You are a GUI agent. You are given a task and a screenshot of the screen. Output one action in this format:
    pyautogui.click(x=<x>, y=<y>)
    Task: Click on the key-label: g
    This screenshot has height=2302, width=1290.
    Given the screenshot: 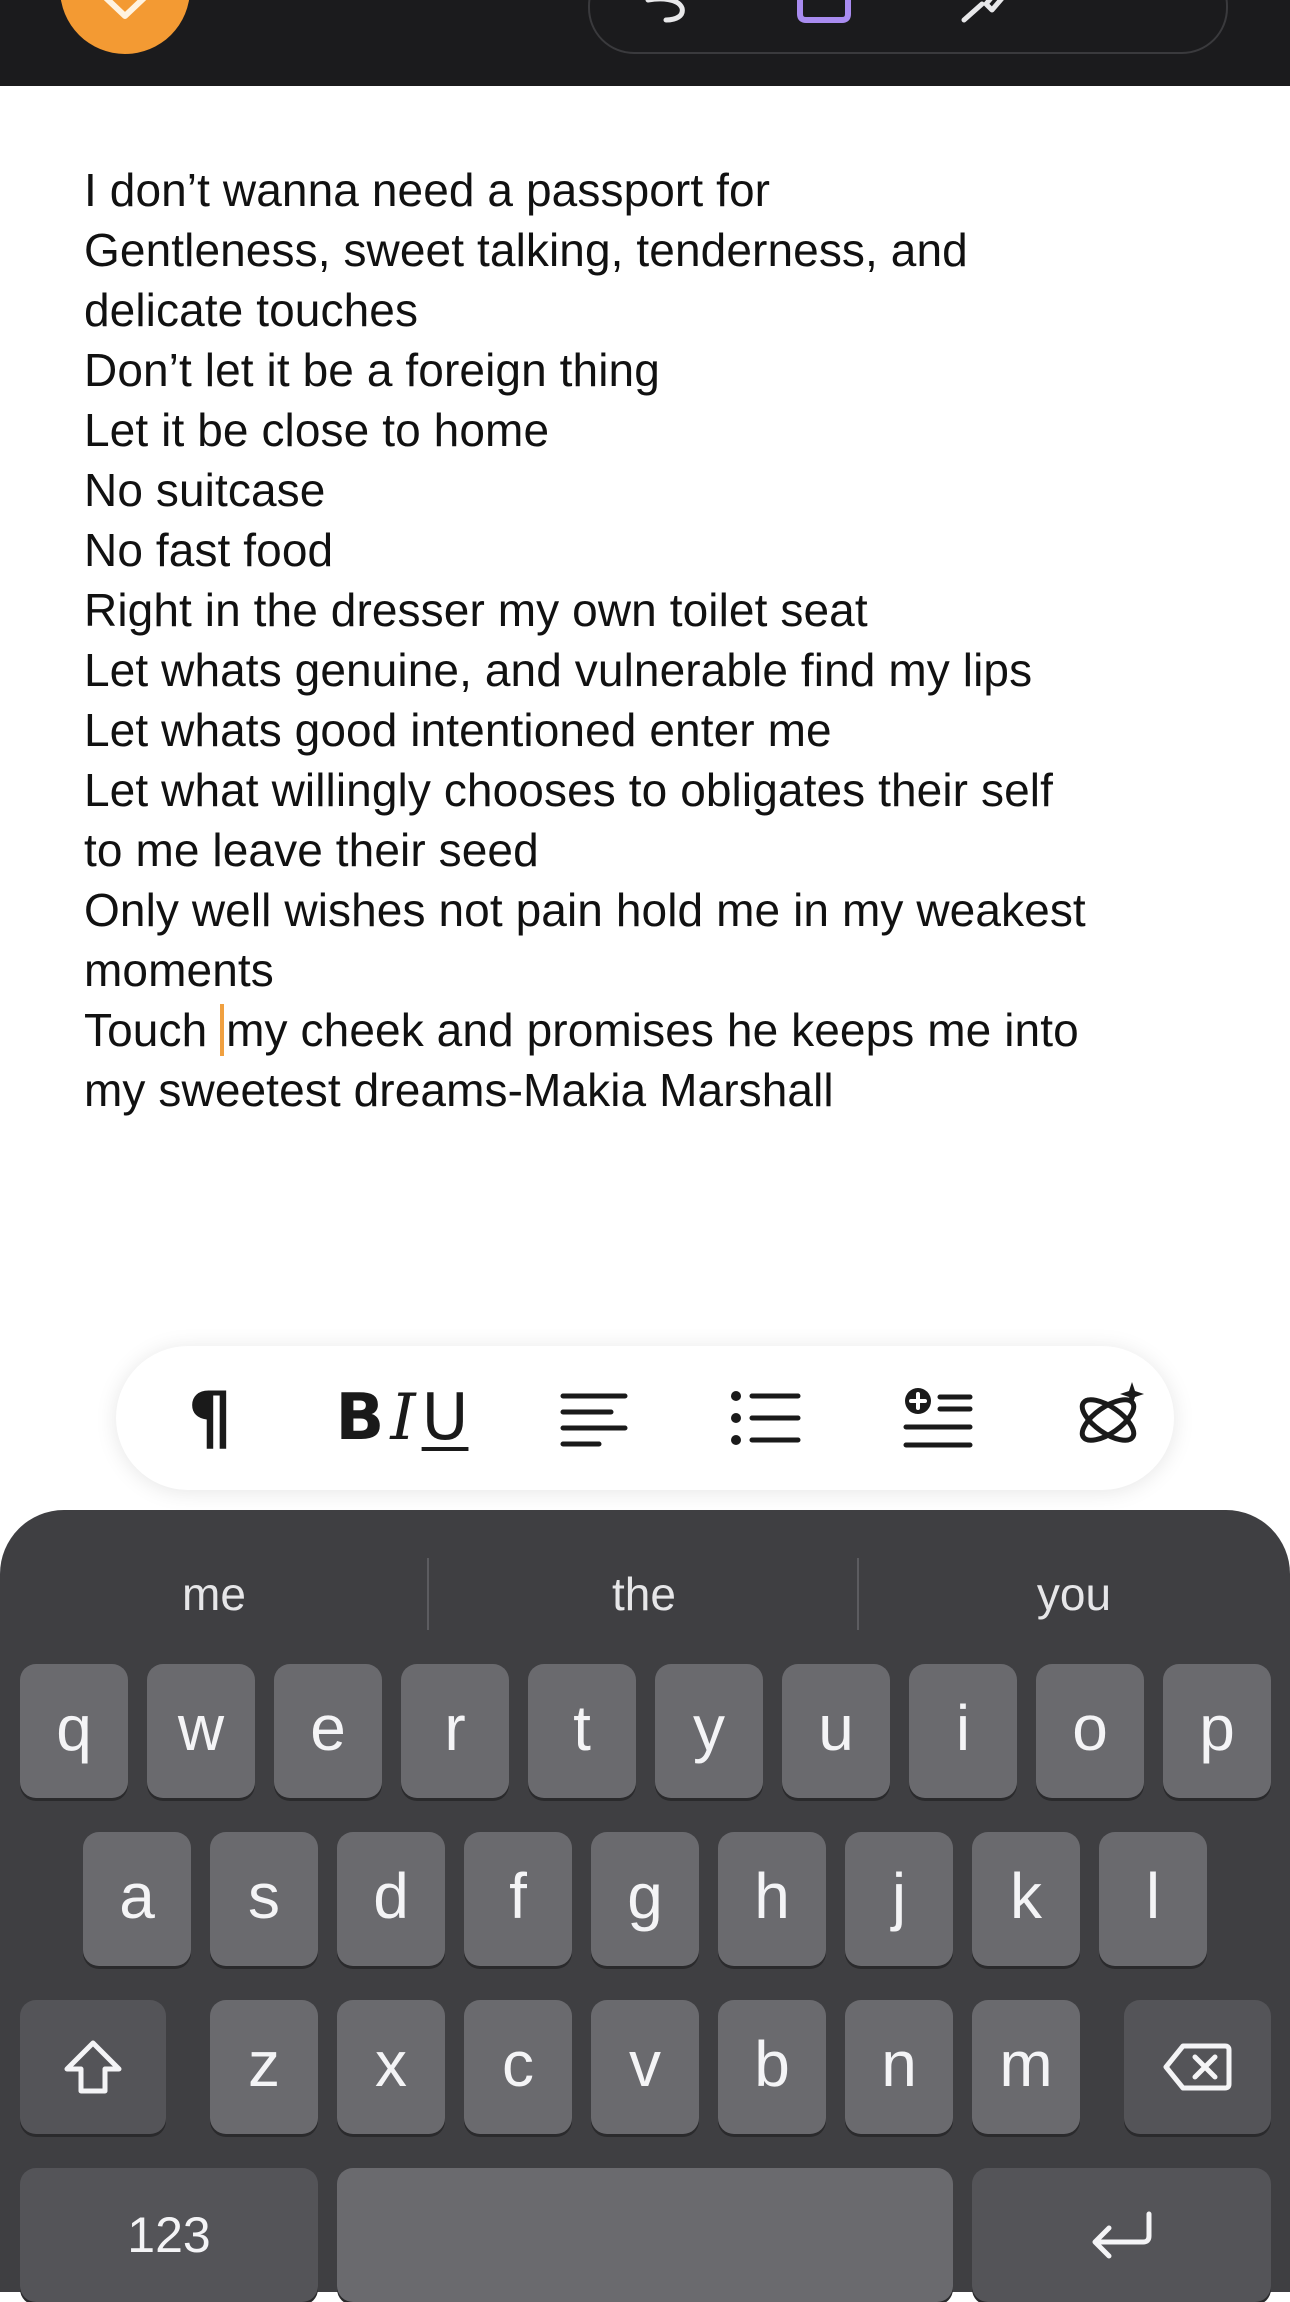 What is the action you would take?
    pyautogui.click(x=645, y=1896)
    